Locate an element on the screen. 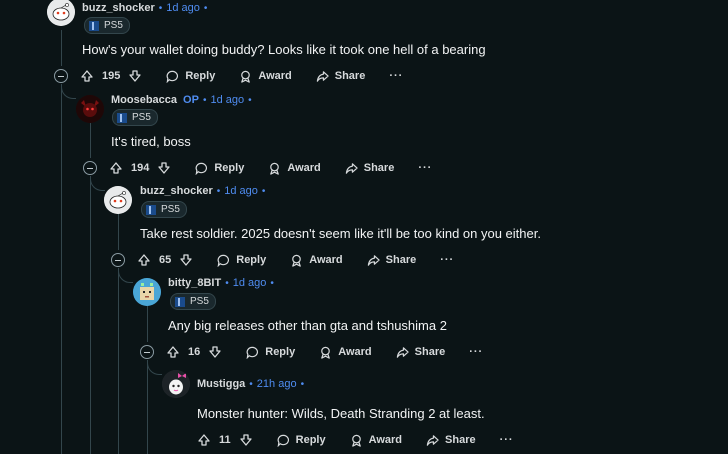  comment-actions: 11 Reply Award Share ··· is located at coordinates (355, 440).